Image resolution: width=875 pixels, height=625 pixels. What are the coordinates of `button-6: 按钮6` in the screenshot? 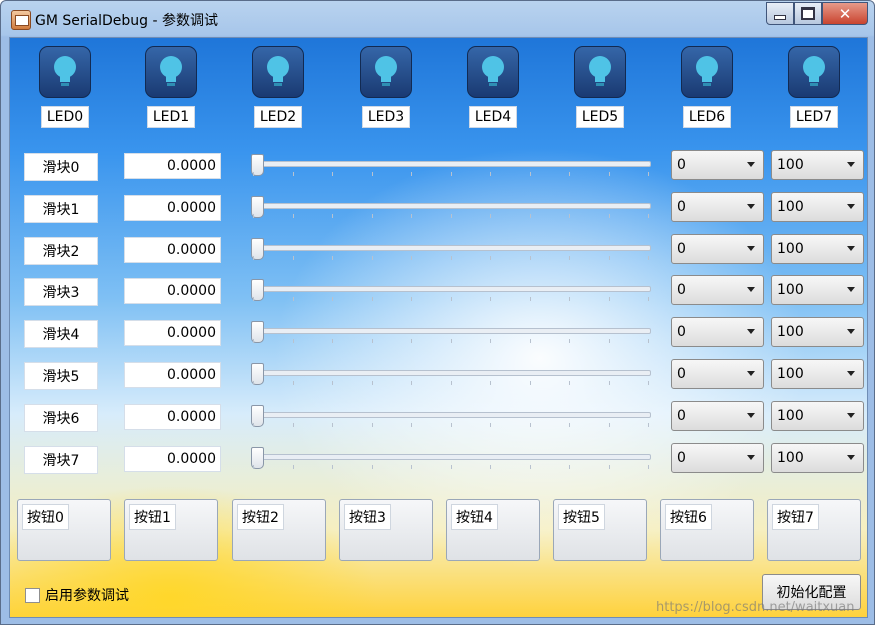 It's located at (707, 530).